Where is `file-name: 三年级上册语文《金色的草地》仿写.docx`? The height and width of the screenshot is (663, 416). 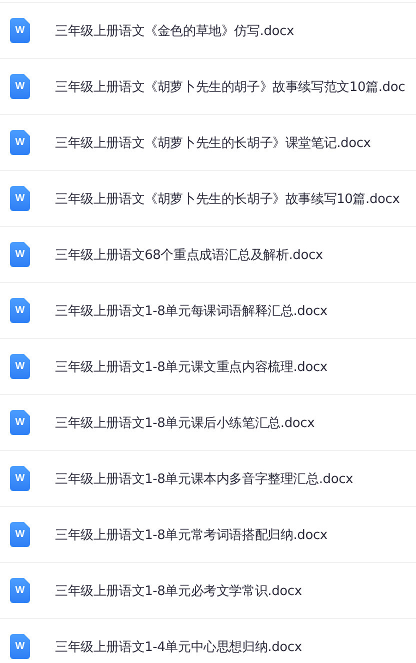 file-name: 三年级上册语文《金色的草地》仿写.docx is located at coordinates (174, 31).